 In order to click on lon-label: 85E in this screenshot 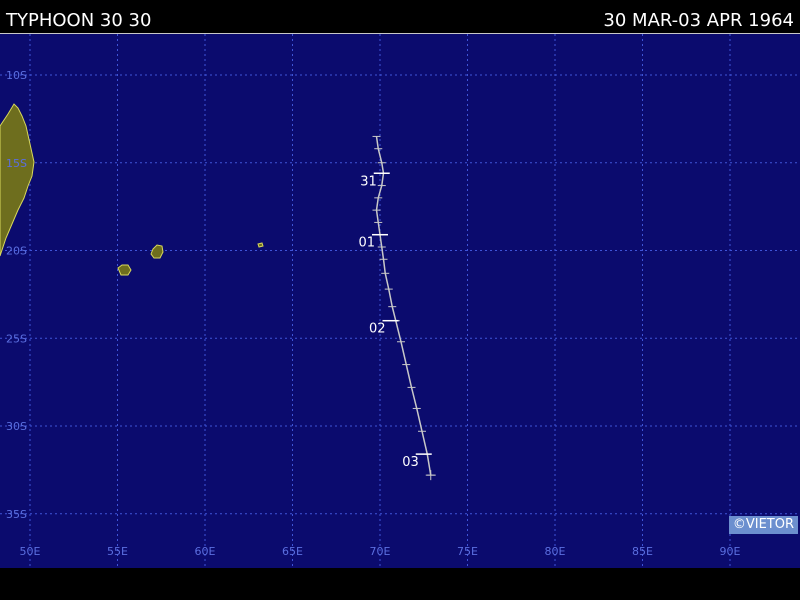, I will do `click(642, 551)`.